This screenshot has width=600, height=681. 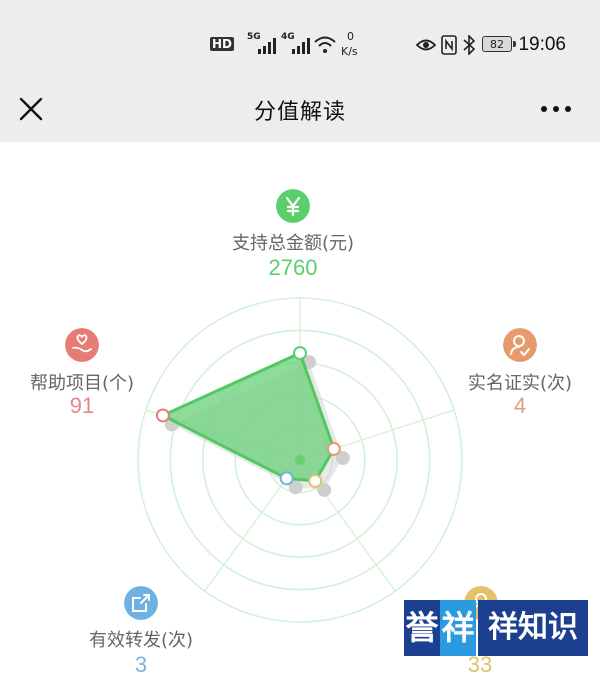 What do you see at coordinates (141, 640) in the screenshot?
I see `dim-label-share: 有效转发(次)` at bounding box center [141, 640].